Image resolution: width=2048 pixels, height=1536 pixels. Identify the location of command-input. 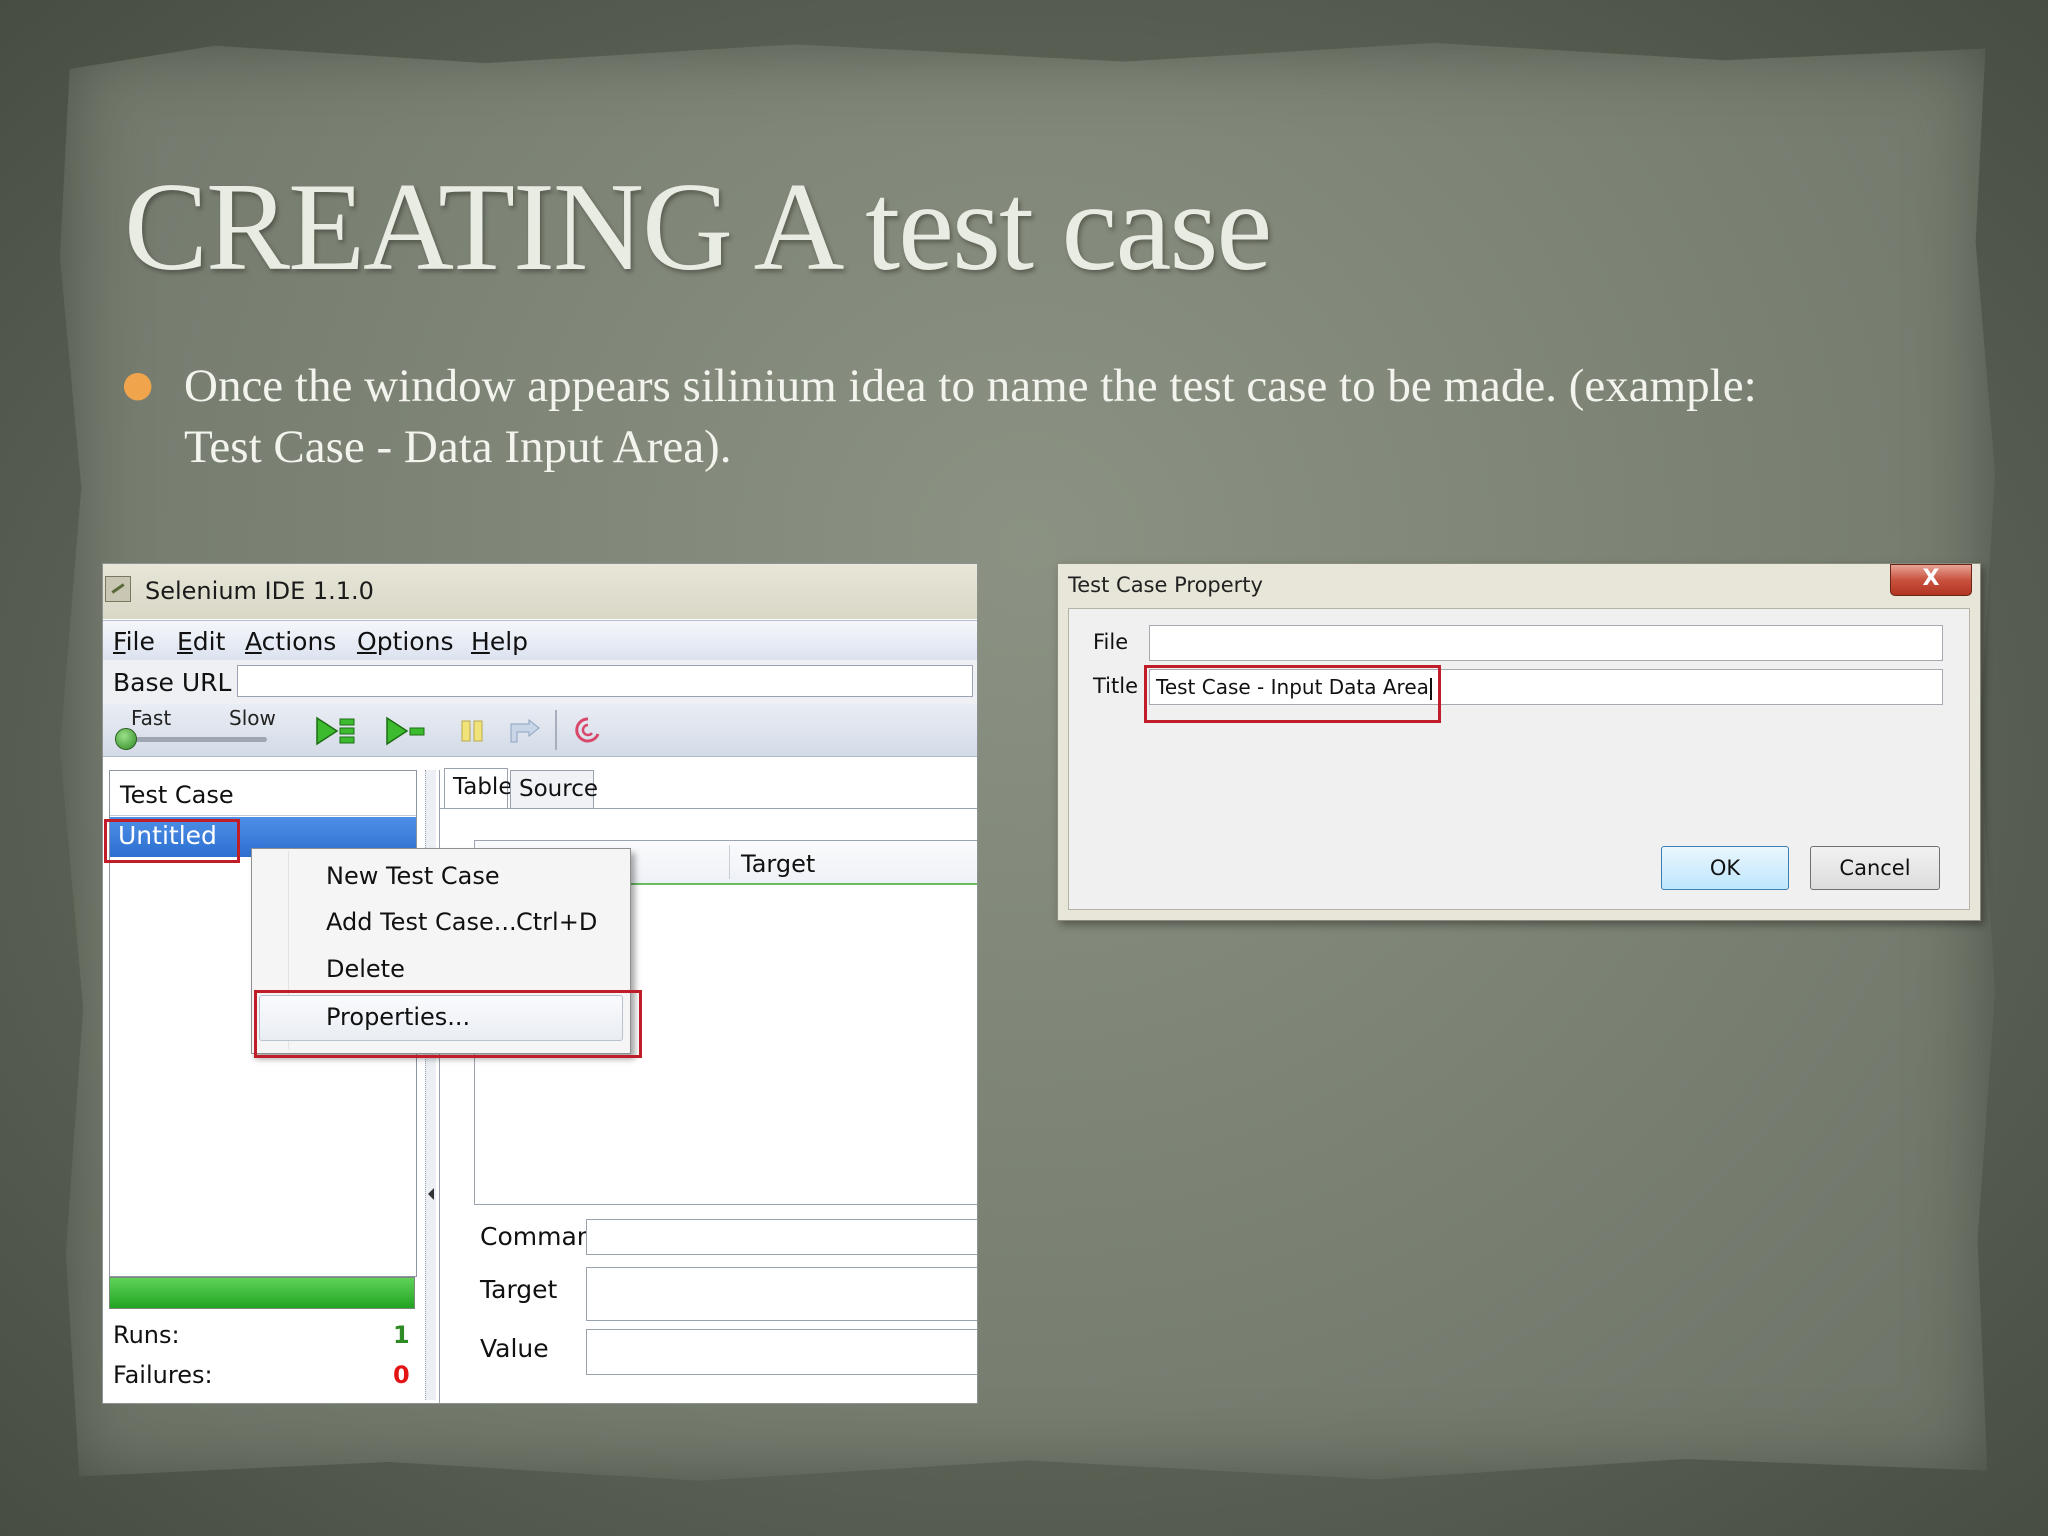
(781, 1237).